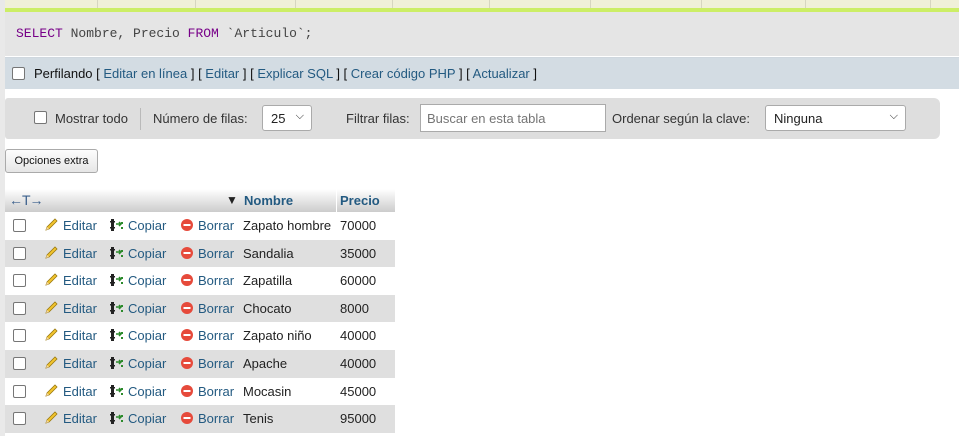 Image resolution: width=959 pixels, height=436 pixels. Describe the element at coordinates (835, 118) in the screenshot. I see `sort-by-key-select: Ninguna ⌵` at that location.